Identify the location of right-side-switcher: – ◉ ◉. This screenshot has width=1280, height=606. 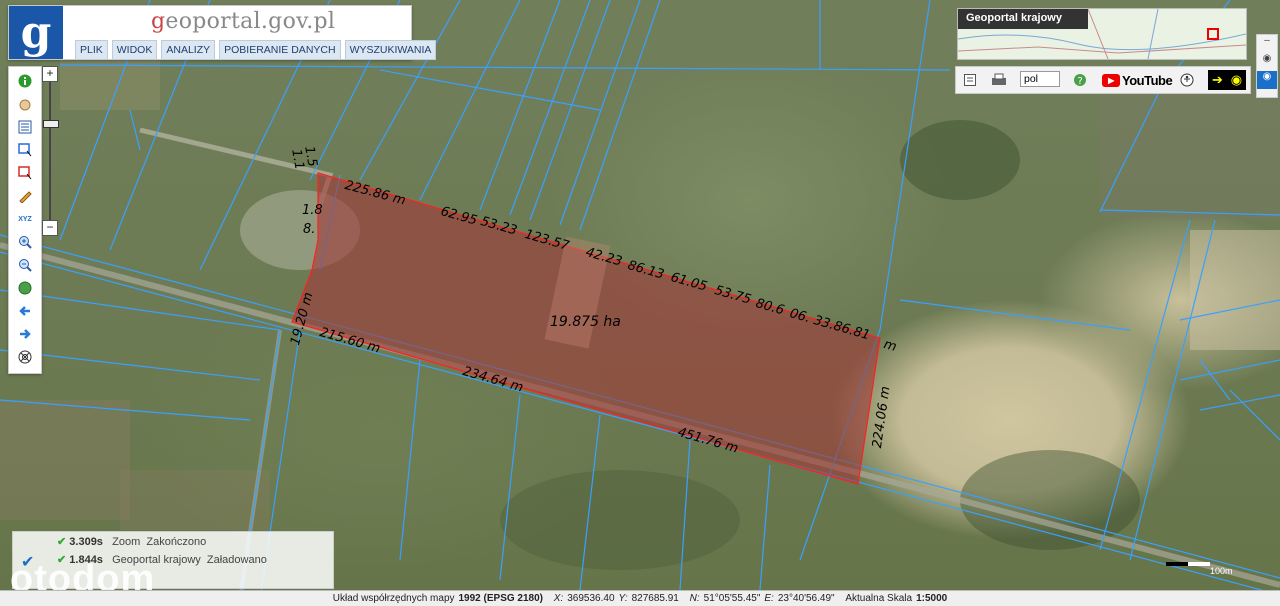
(1267, 66).